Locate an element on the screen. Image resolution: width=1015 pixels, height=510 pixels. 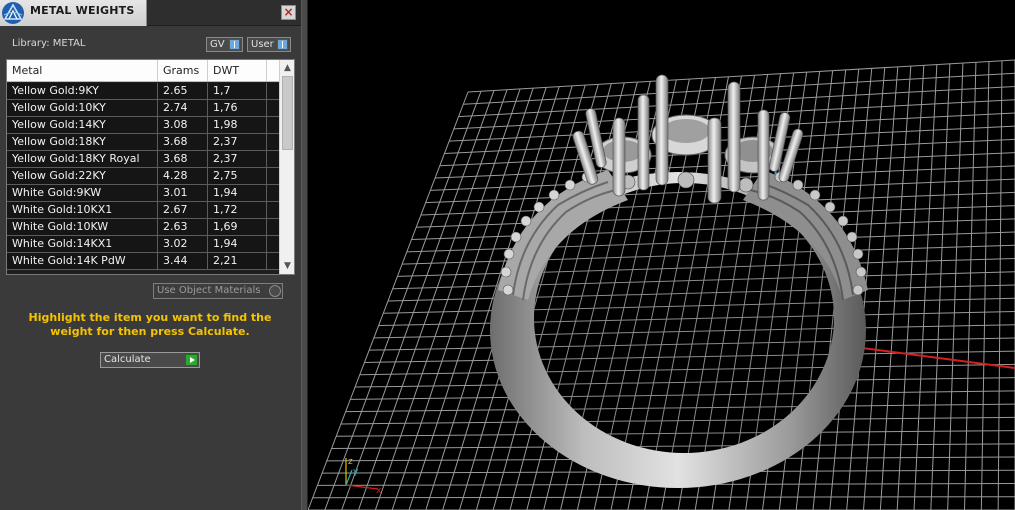
scroll-thumb is located at coordinates (287, 113).